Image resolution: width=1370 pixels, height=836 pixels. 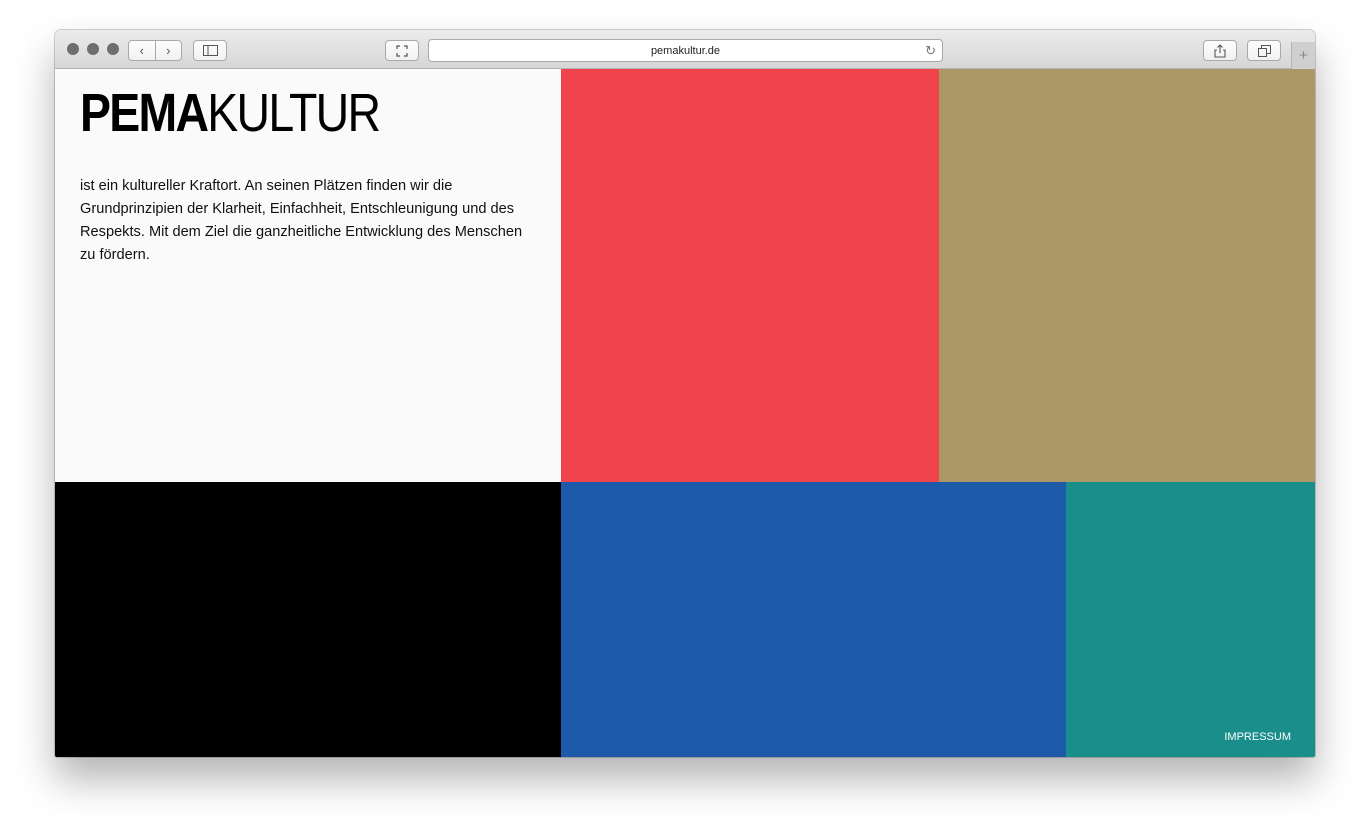 I want to click on forward-button: ›, so click(x=169, y=50).